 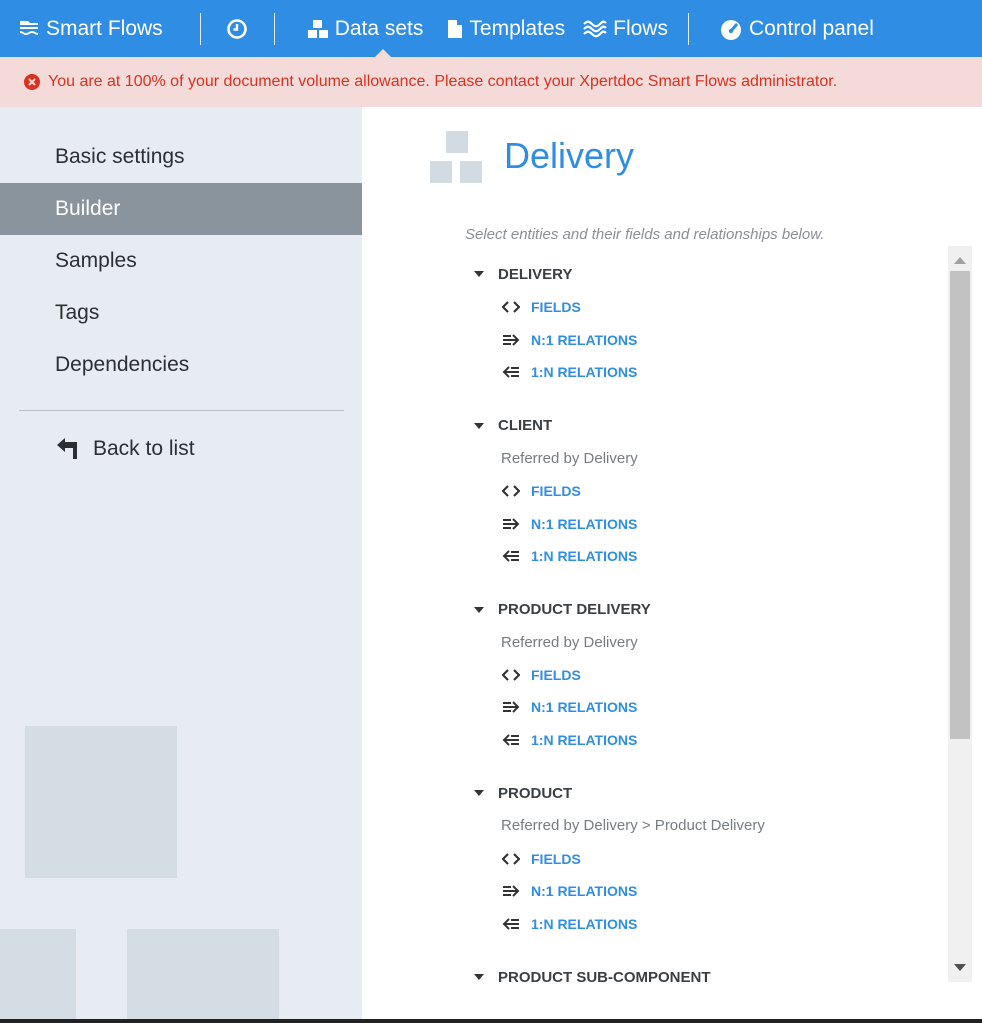 I want to click on smart-flows-logo-icon, so click(x=29, y=27).